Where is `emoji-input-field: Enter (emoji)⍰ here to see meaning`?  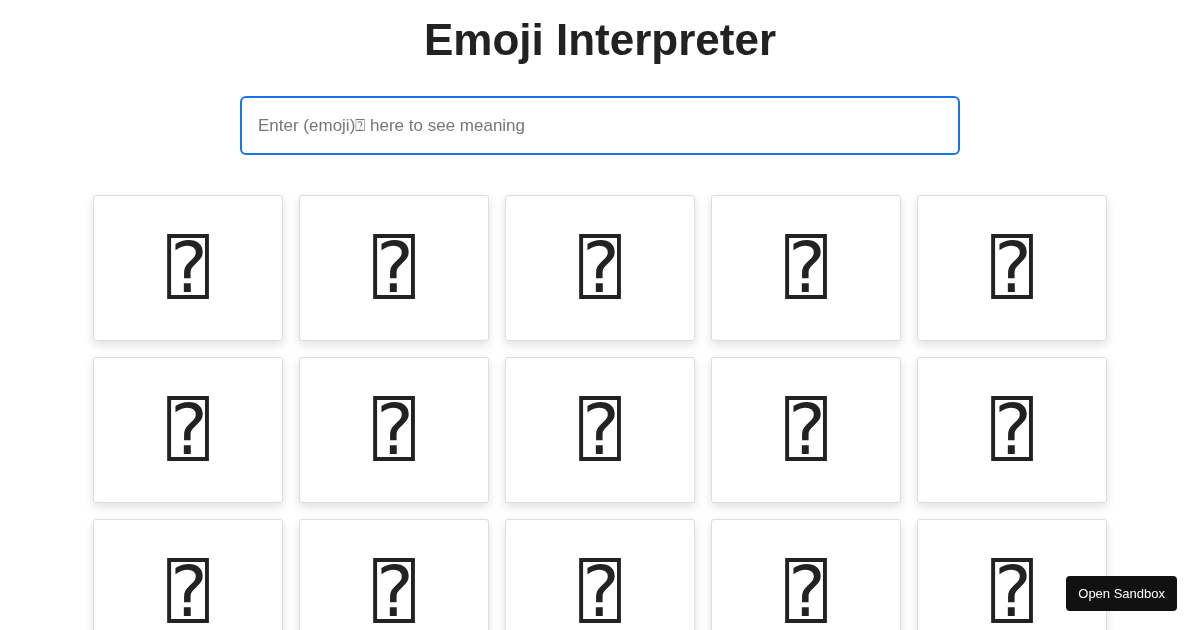
emoji-input-field: Enter (emoji)⍰ here to see meaning is located at coordinates (600, 125).